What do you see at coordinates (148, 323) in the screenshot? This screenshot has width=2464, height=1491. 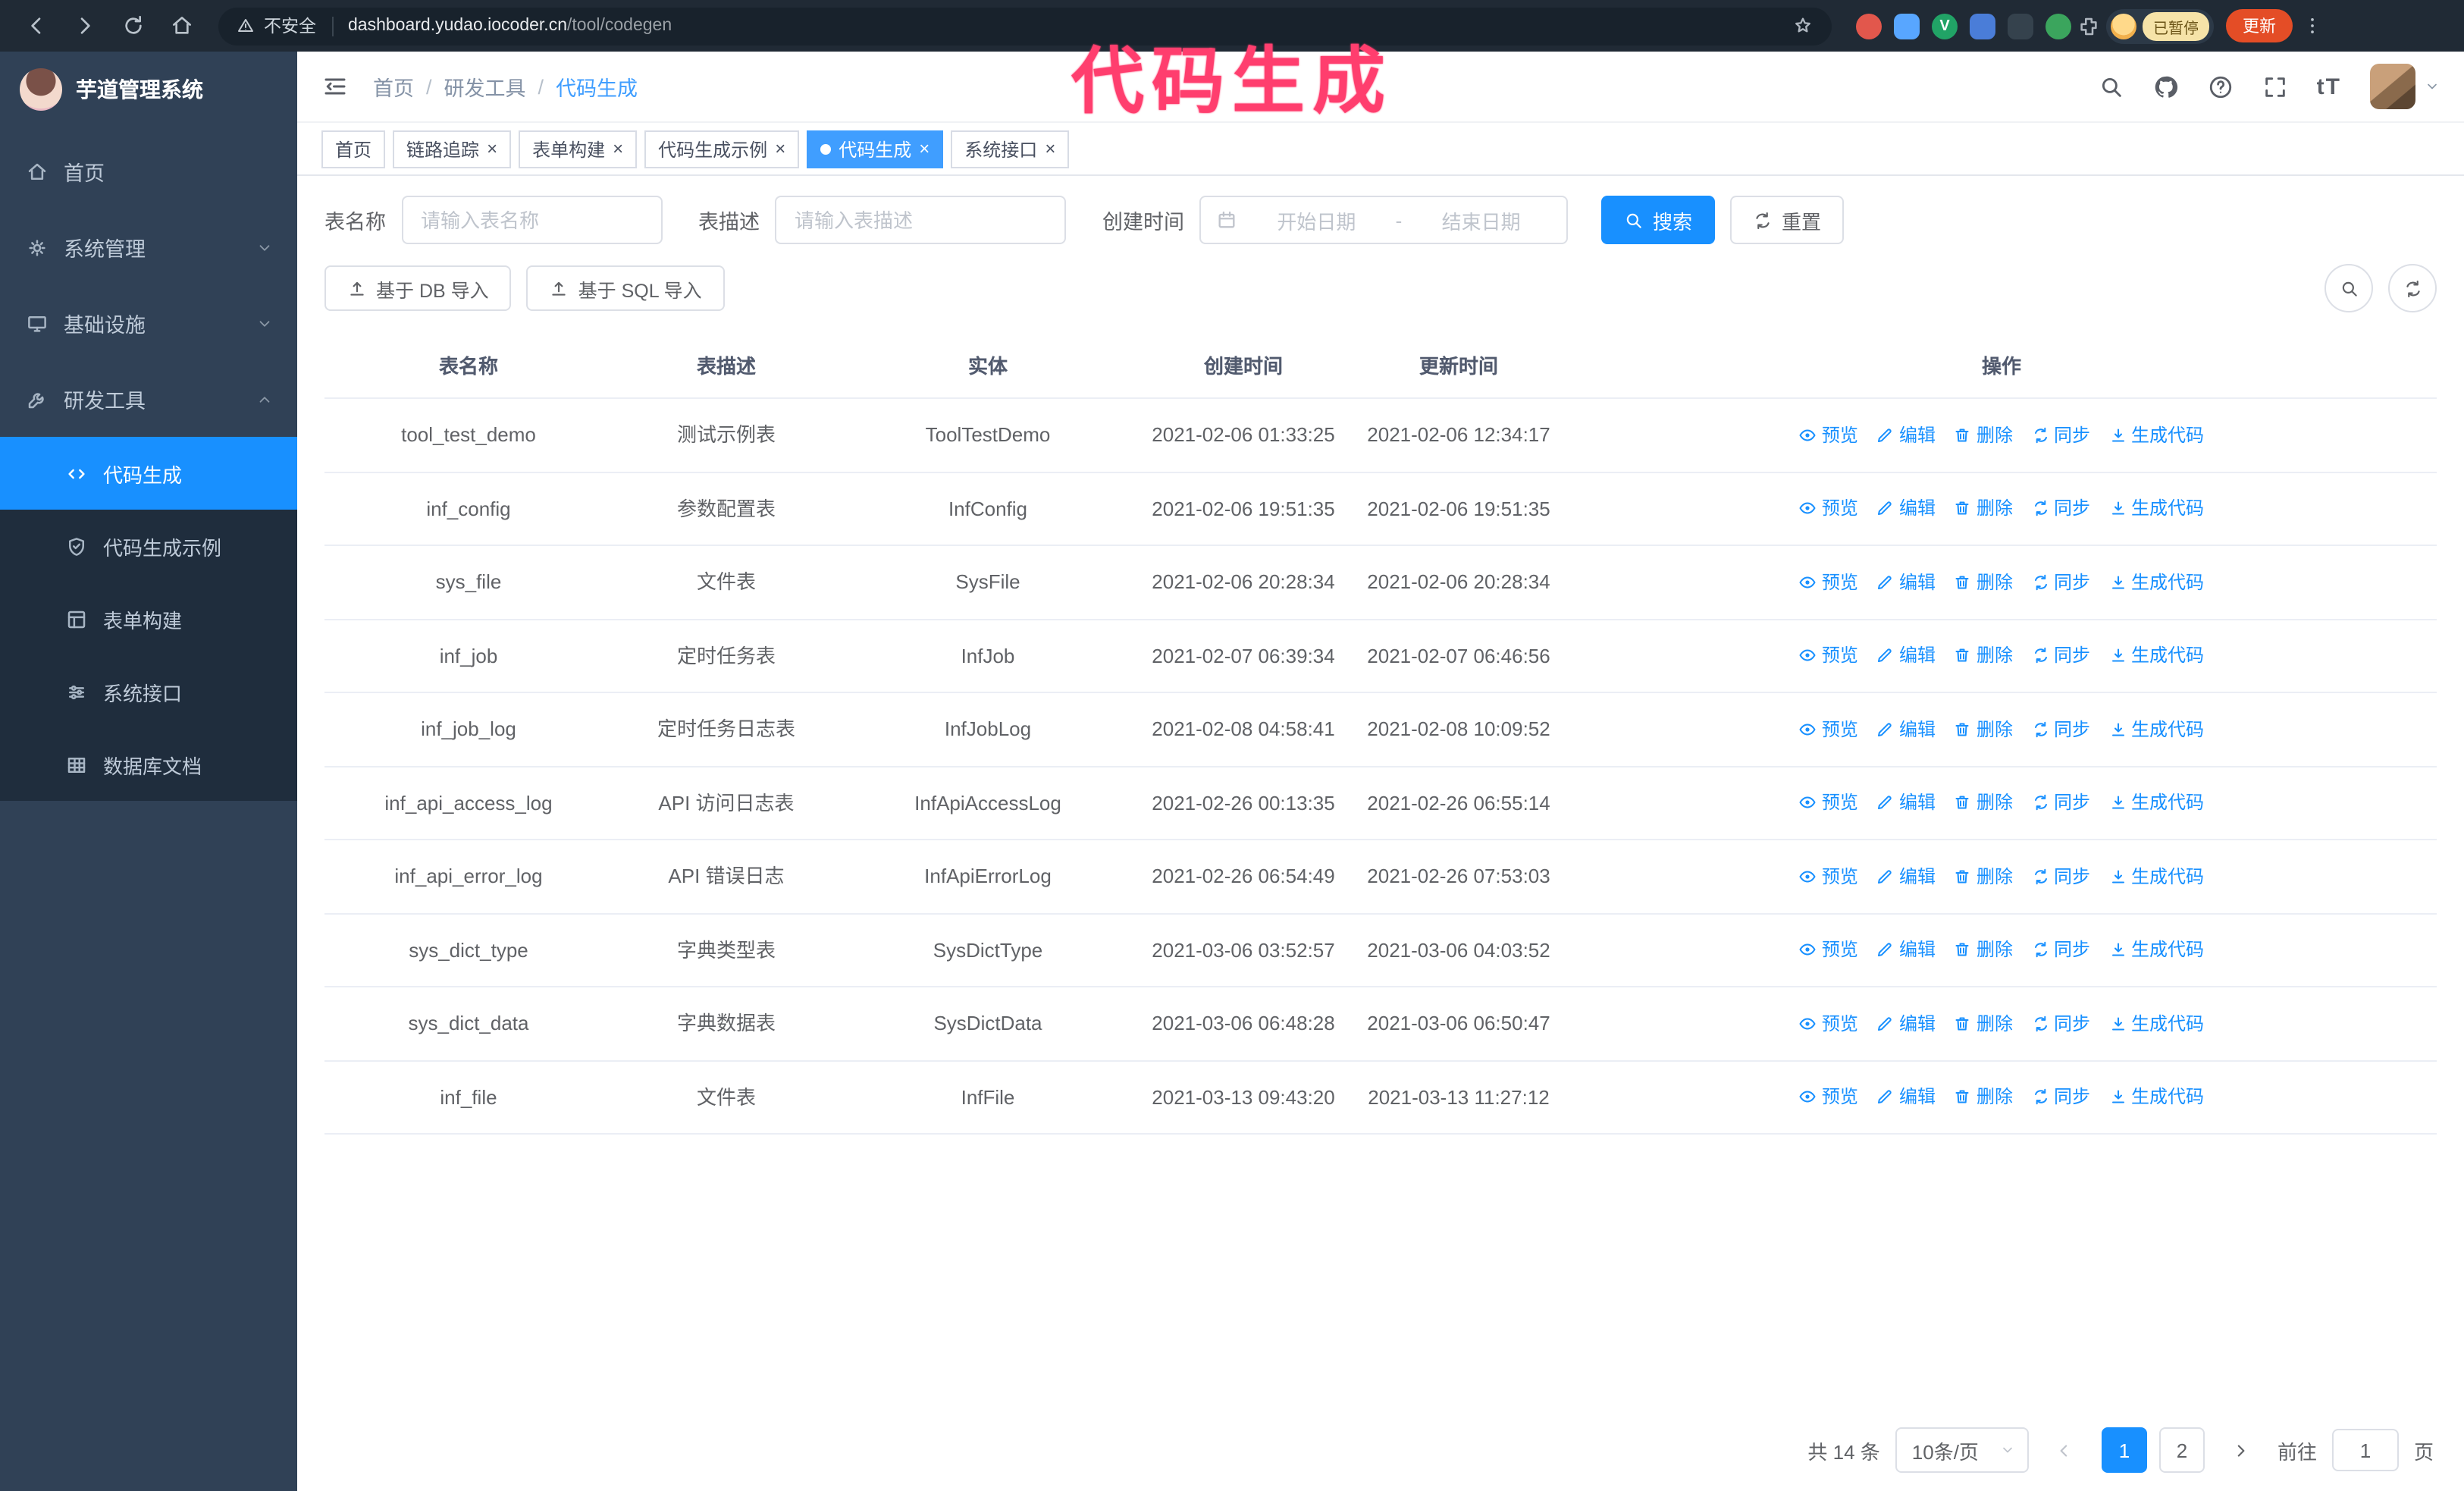 I see `sidebar-item-infra: 基础设施` at bounding box center [148, 323].